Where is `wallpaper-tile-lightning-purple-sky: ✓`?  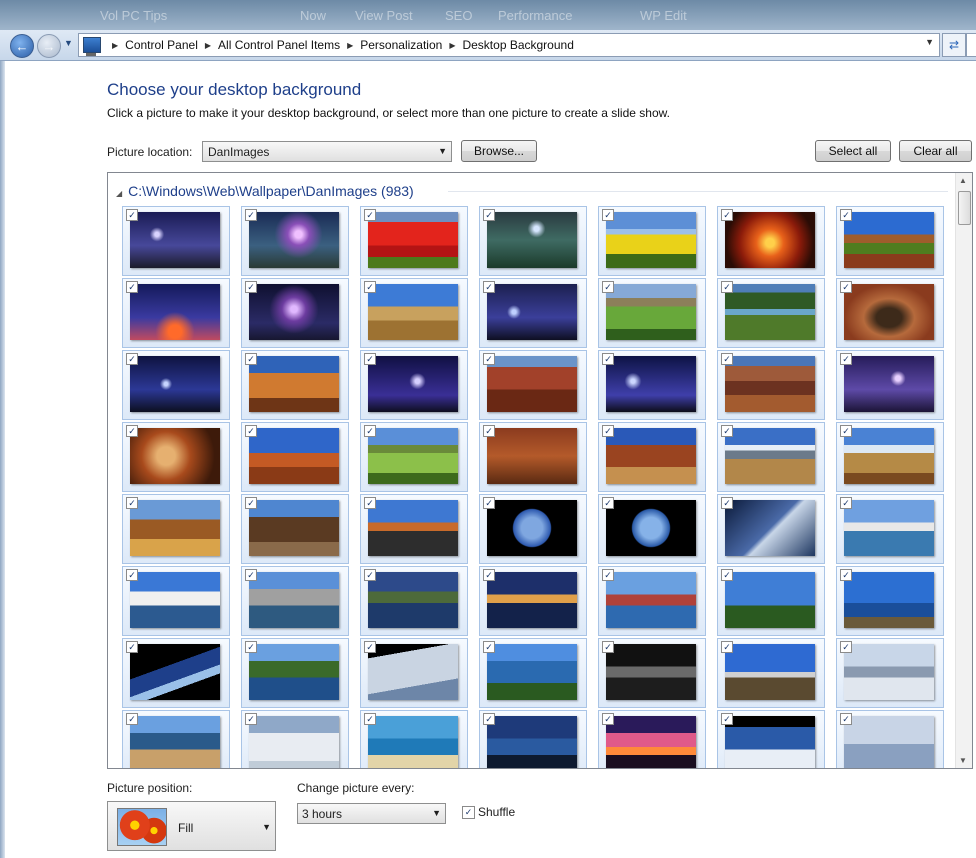
wallpaper-tile-lightning-purple-sky: ✓ is located at coordinates (295, 241).